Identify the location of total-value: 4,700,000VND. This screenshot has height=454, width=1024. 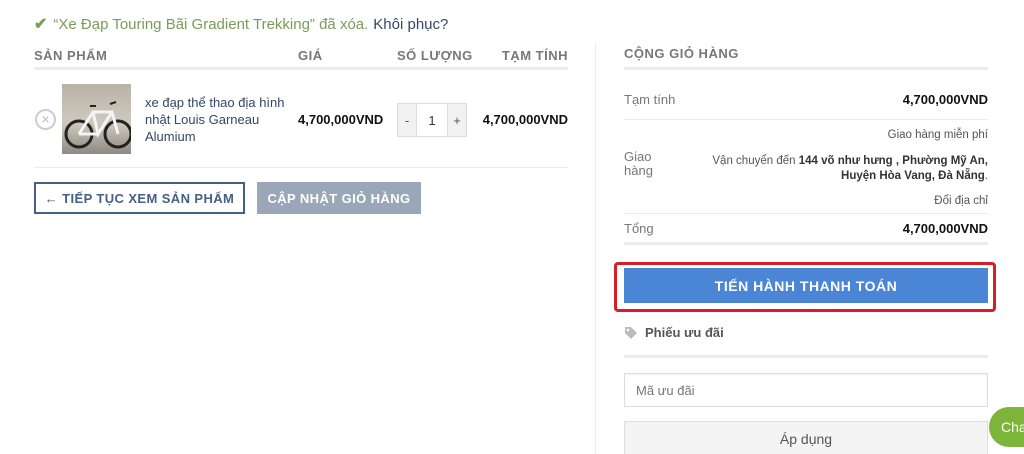
(945, 228).